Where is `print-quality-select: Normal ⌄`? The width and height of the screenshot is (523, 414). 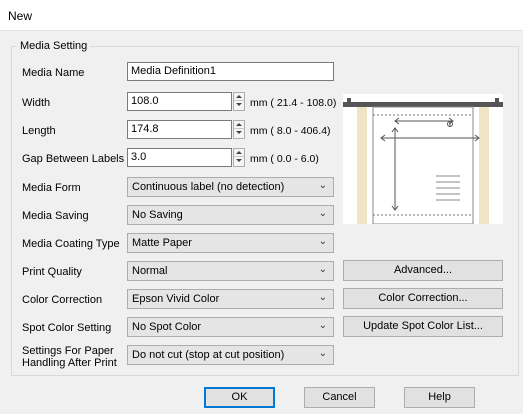 print-quality-select: Normal ⌄ is located at coordinates (230, 271).